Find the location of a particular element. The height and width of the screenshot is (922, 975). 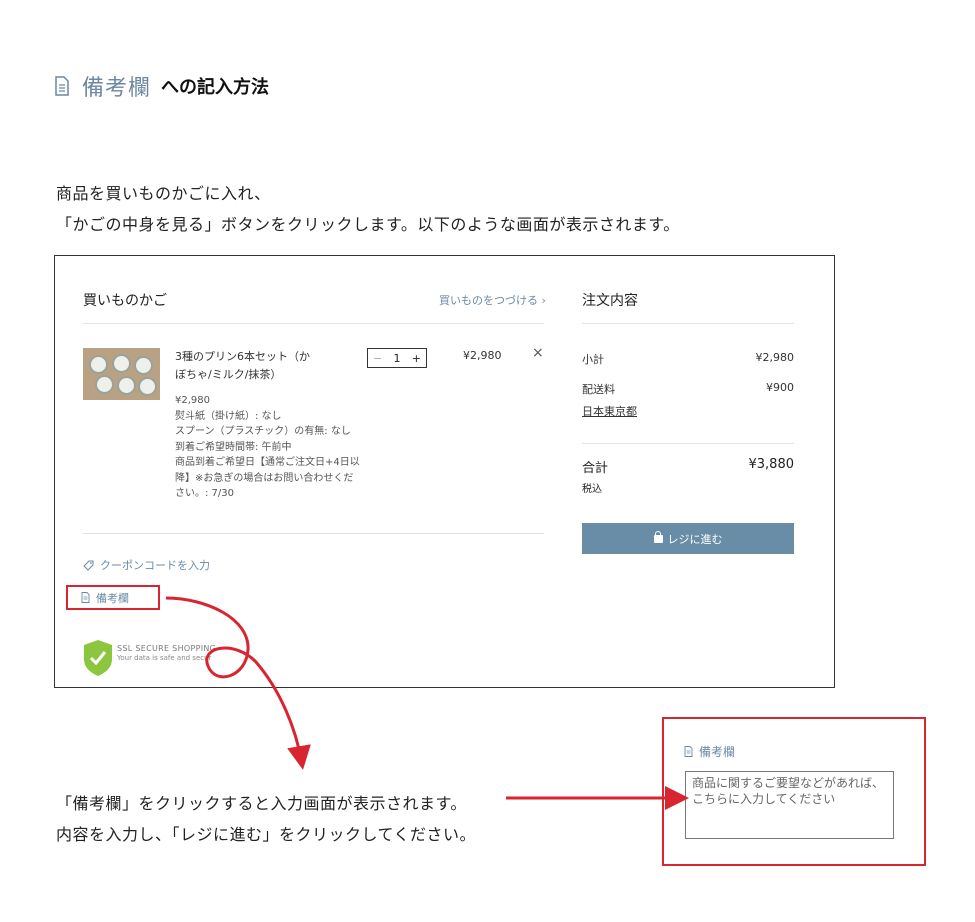

page-heading: 備考欄 への記入方法 is located at coordinates (161, 86).